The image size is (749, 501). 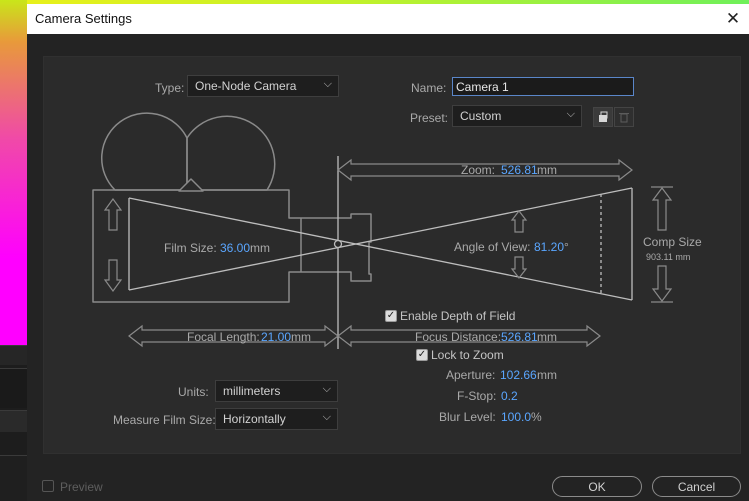 What do you see at coordinates (467, 355) in the screenshot?
I see `lock-to-zoom-label: Lock to Zoom` at bounding box center [467, 355].